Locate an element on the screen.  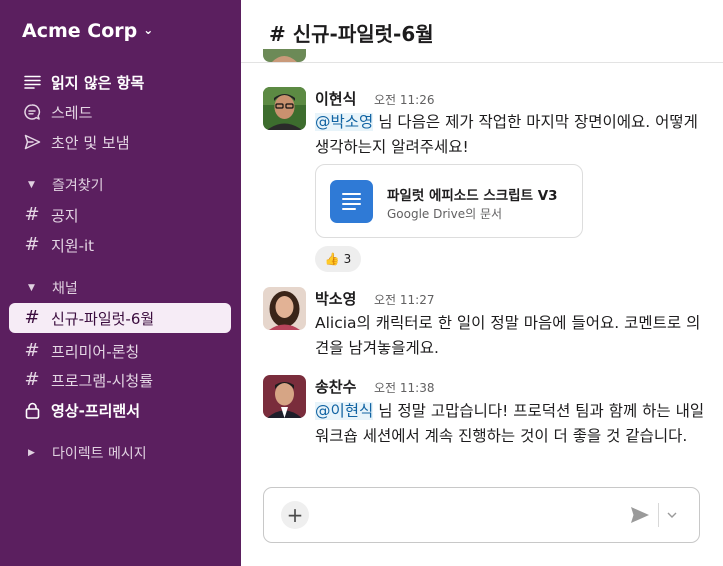
sidebar-channel-program-ratings: # 프로그램-시청률 is located at coordinates (87, 380).